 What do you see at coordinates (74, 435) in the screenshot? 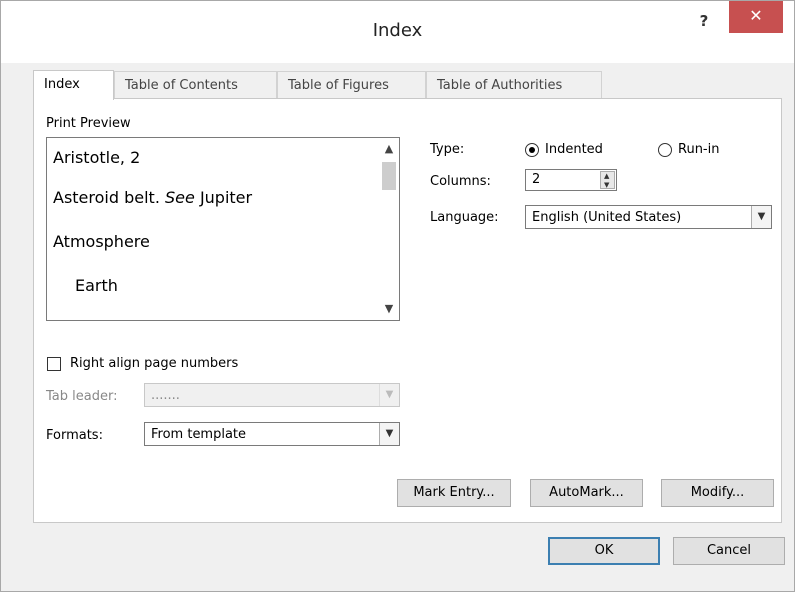
I see `formats-label: Formats:` at bounding box center [74, 435].